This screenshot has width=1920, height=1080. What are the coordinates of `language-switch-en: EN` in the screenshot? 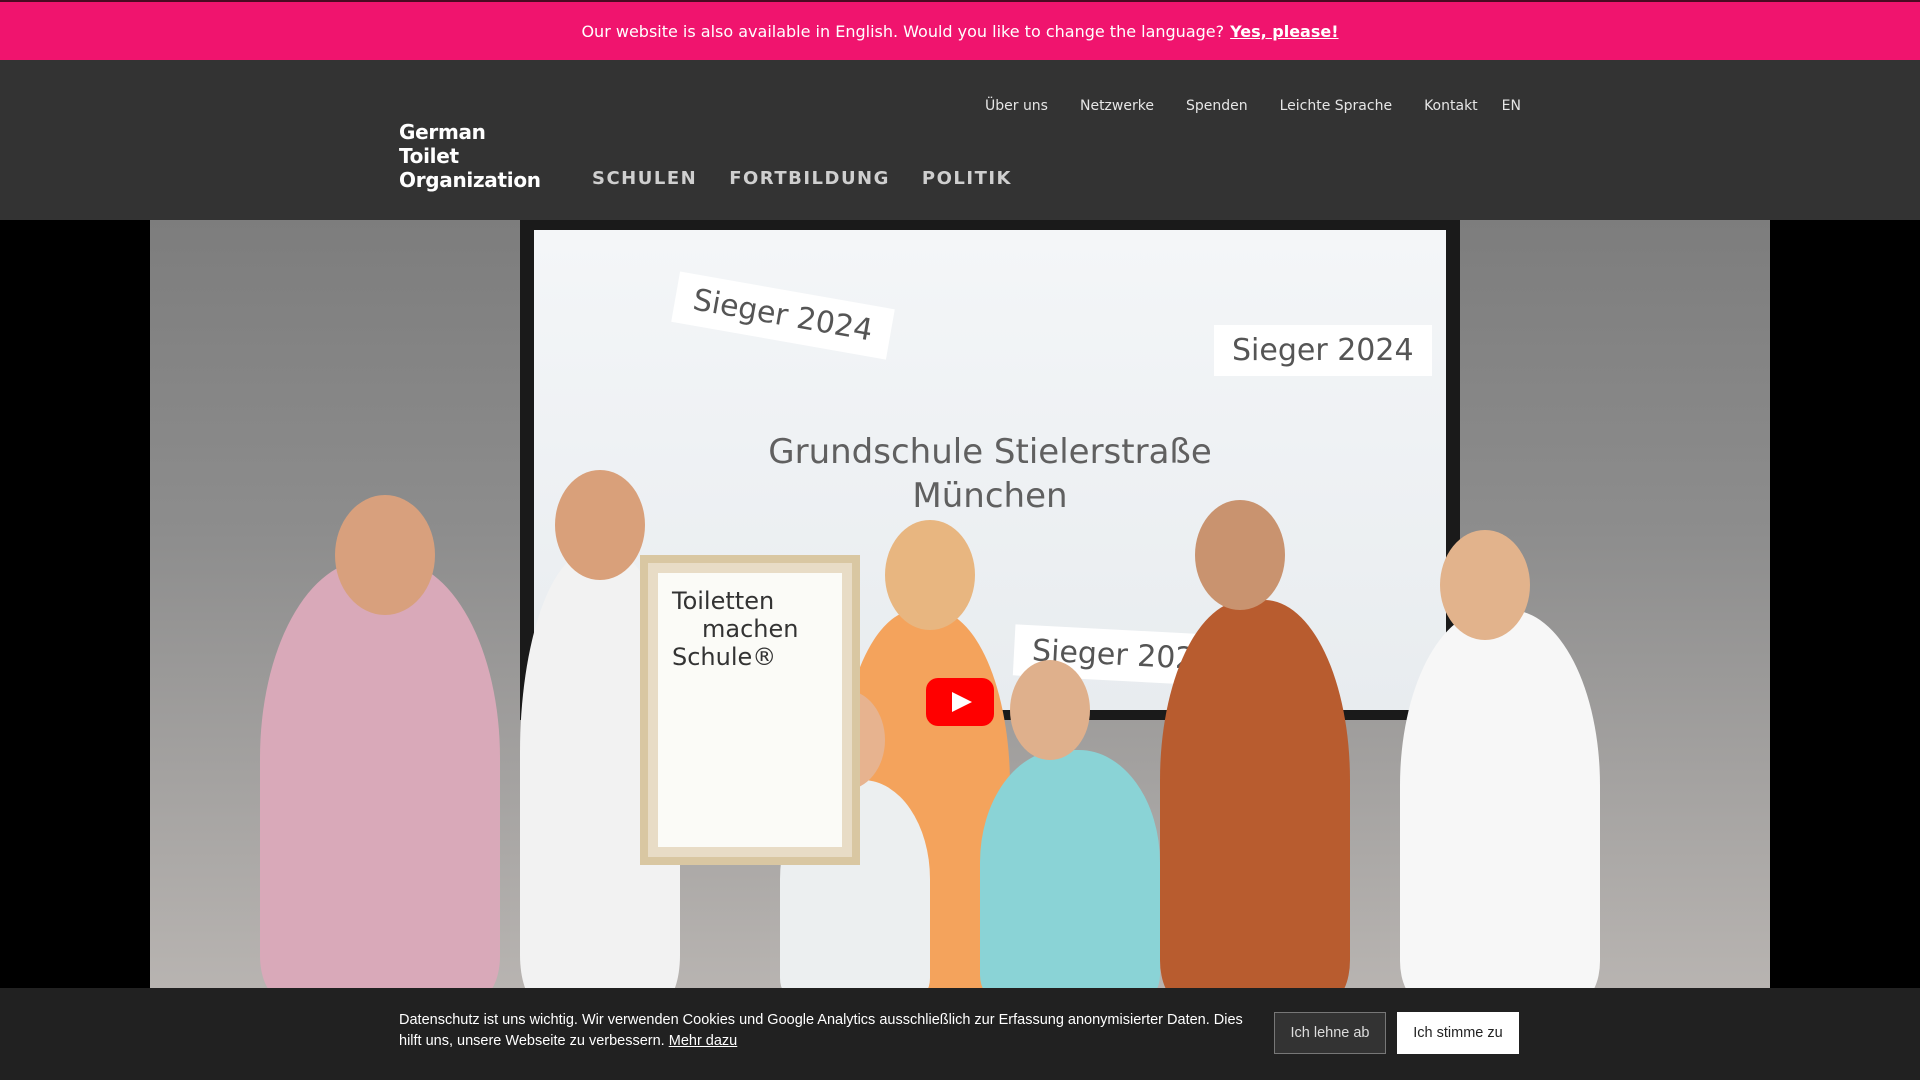 It's located at (1511, 106).